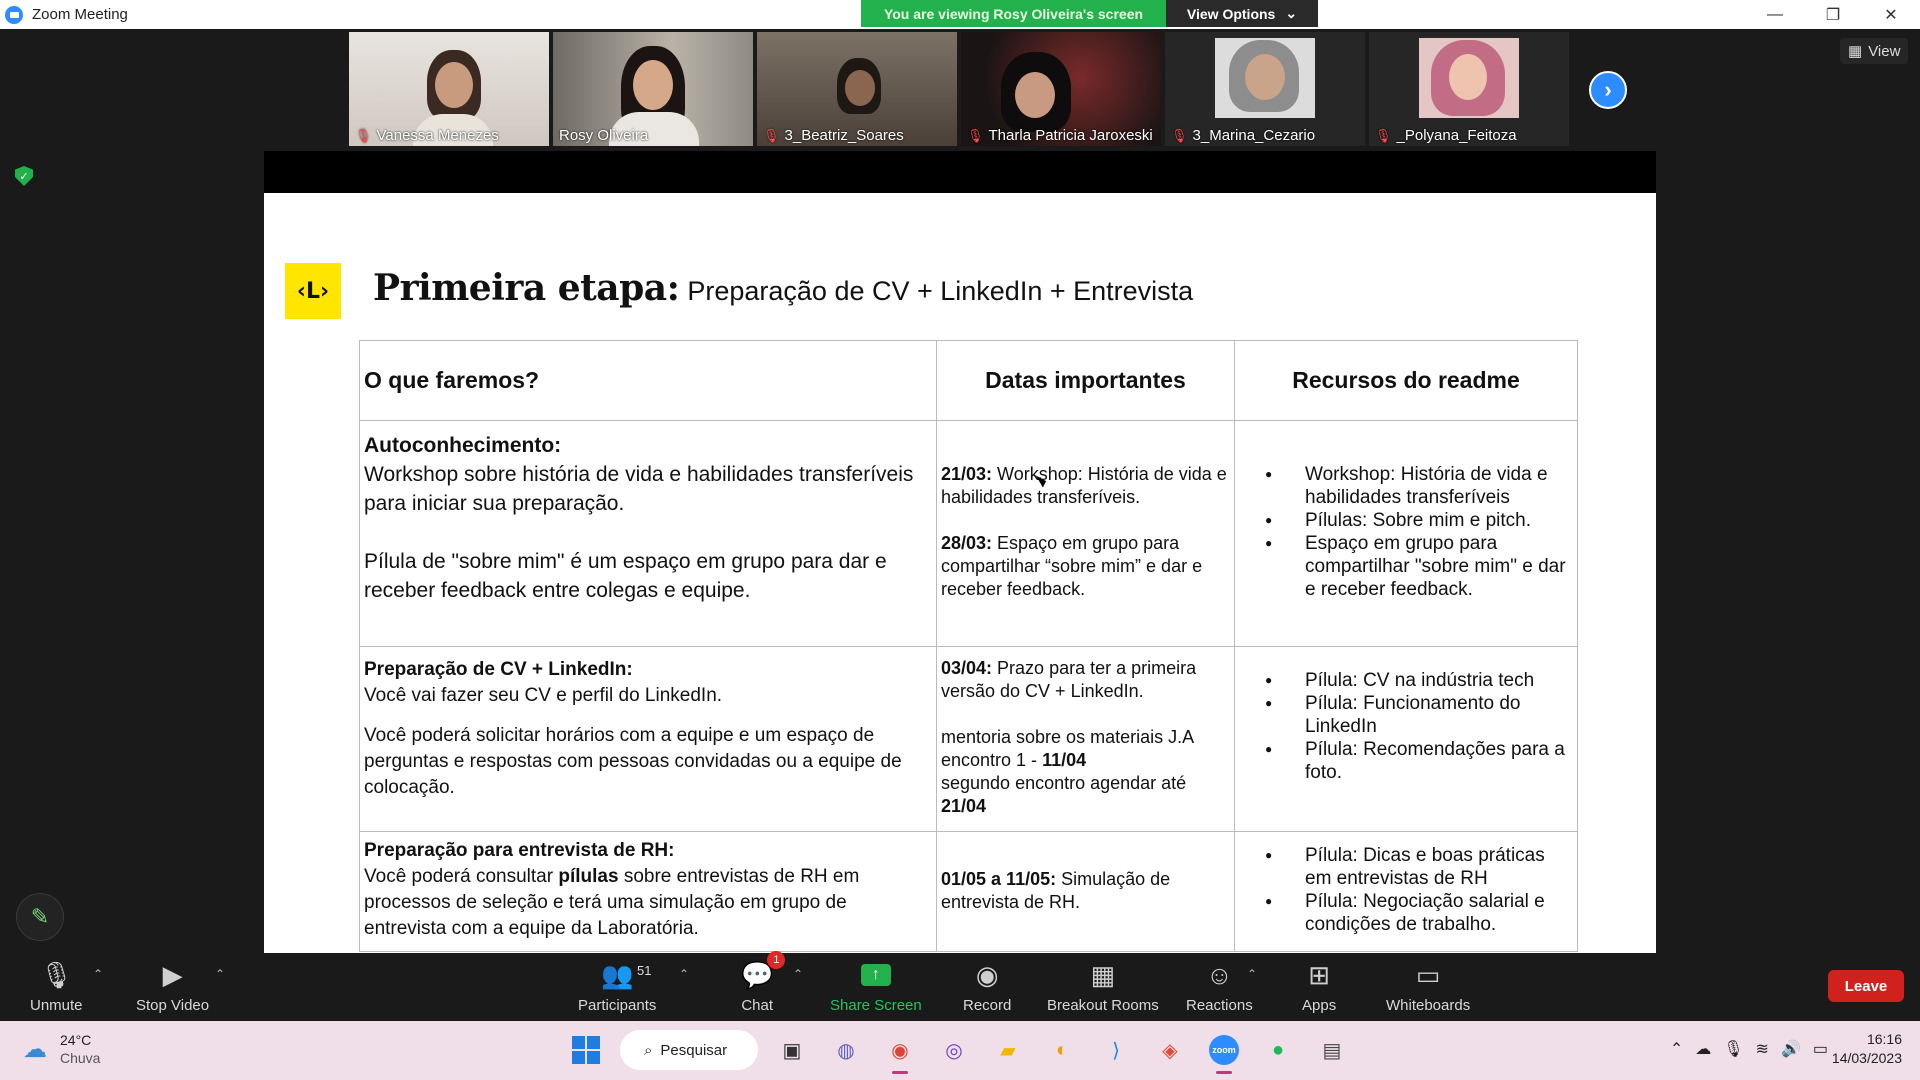  Describe the element at coordinates (1070, 135) in the screenshot. I see `participant-name: Tharla Patricia Jaroxeski` at that location.